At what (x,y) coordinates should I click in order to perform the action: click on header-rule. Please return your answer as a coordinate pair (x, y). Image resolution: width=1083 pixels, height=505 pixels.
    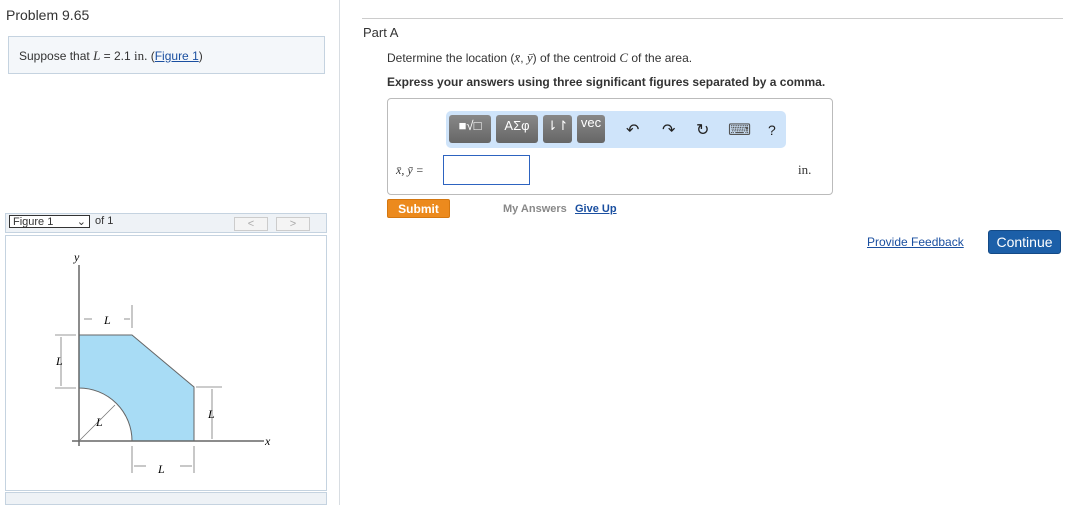
    Looking at the image, I should click on (712, 18).